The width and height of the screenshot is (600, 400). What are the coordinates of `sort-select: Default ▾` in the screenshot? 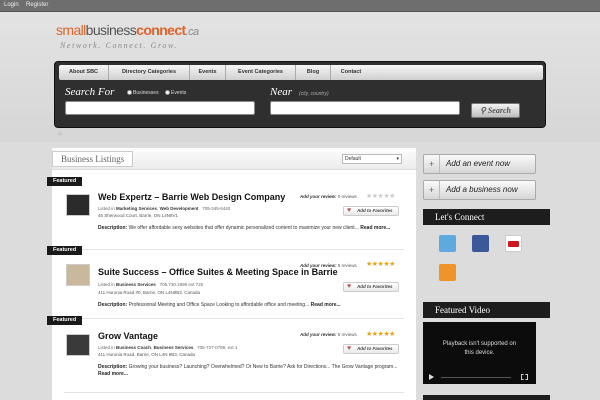 It's located at (372, 159).